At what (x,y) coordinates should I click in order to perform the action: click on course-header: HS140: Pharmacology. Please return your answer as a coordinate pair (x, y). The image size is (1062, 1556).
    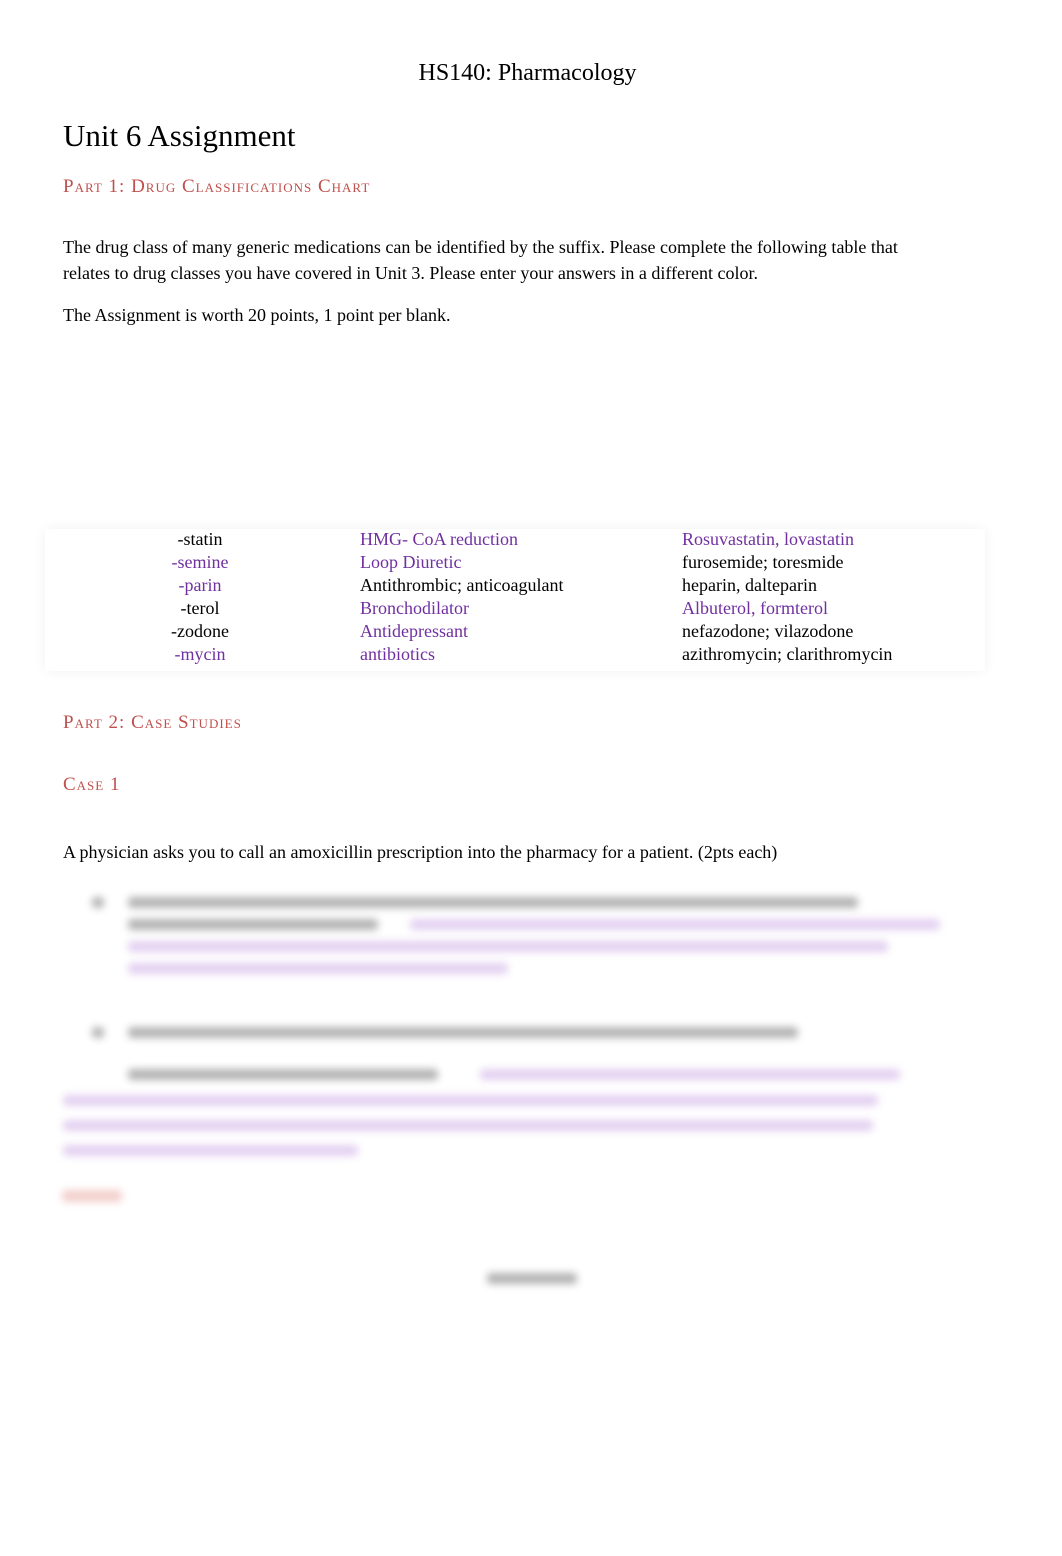
    Looking at the image, I should click on (527, 73).